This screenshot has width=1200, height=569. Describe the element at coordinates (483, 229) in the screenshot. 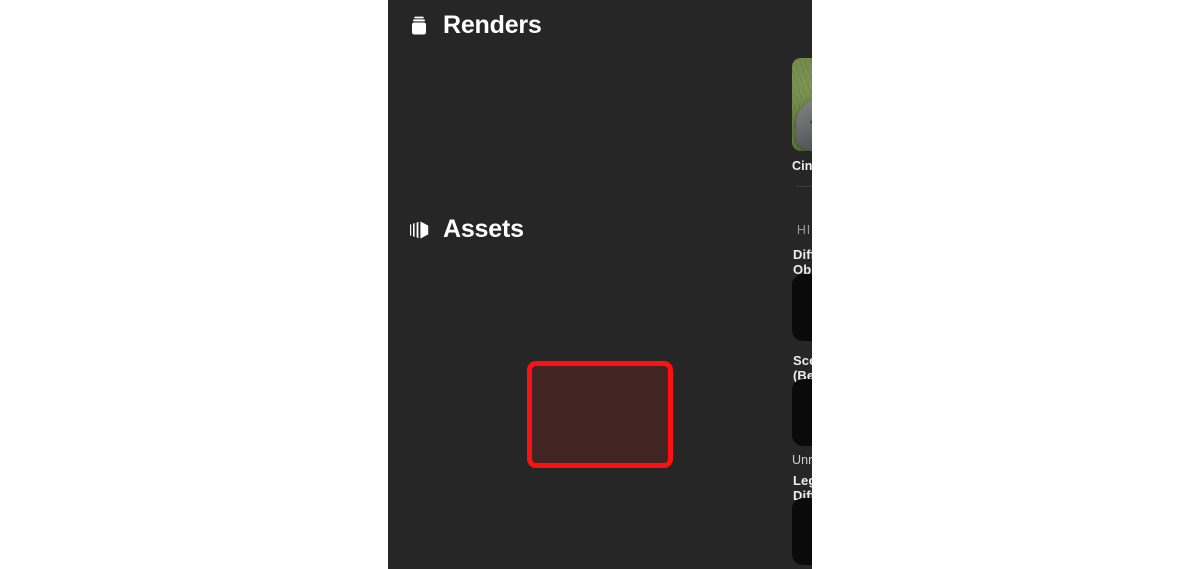

I see `assets-title: Assets` at that location.